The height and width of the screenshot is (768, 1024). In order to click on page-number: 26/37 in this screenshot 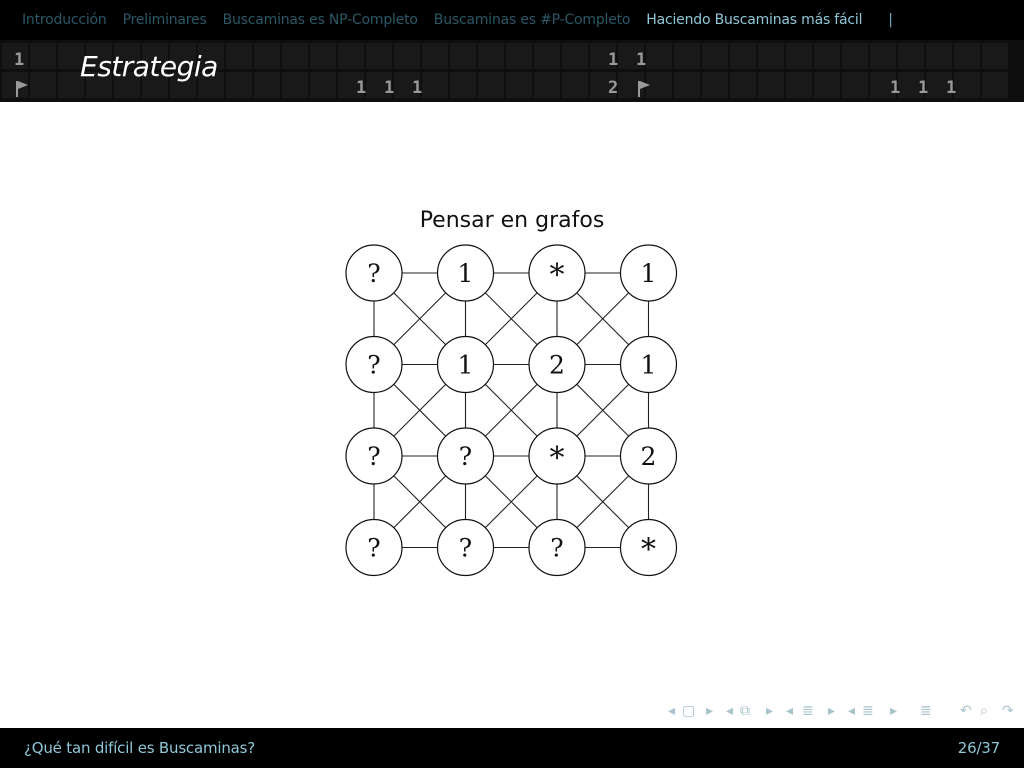, I will do `click(978, 748)`.